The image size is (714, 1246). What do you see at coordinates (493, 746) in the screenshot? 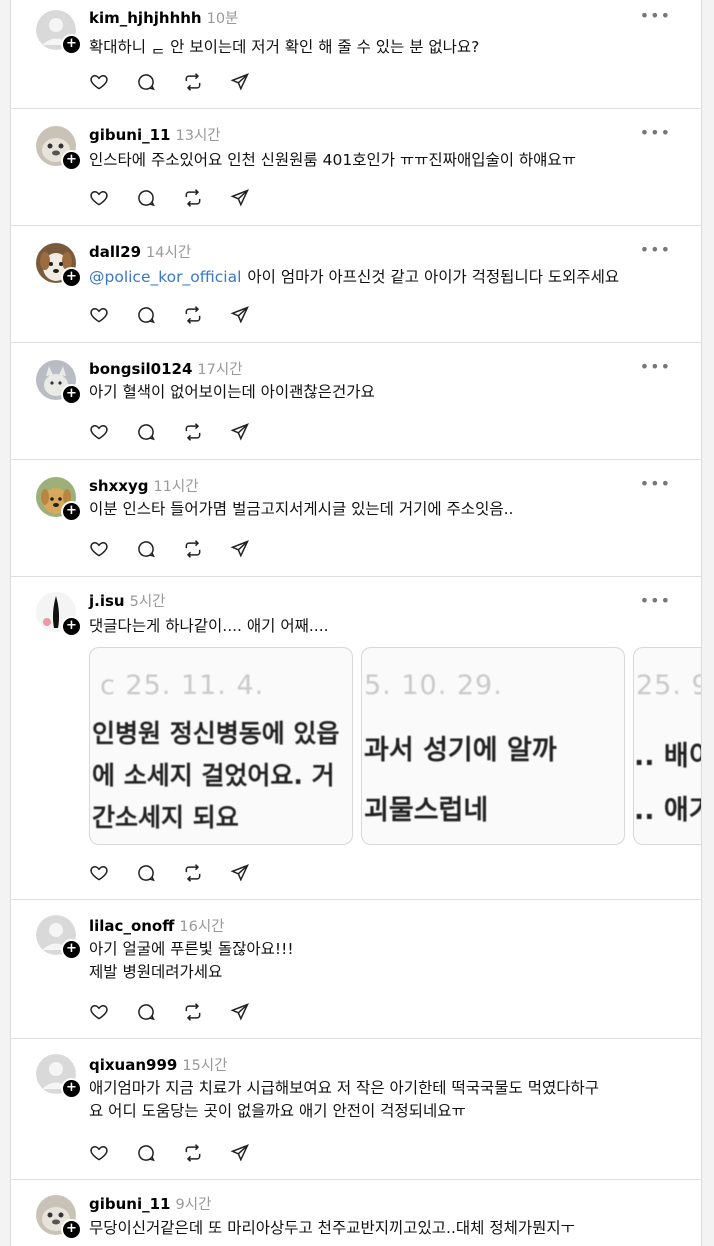
I see `attached-image: 5. 10. 29. 과서 성기에 알까 괴물스럽네` at bounding box center [493, 746].